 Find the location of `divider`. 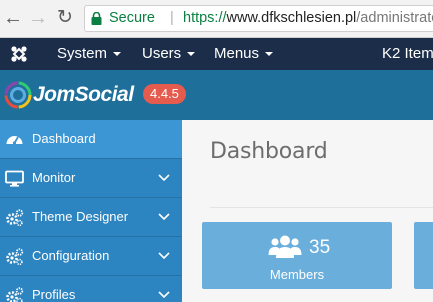

divider is located at coordinates (321, 207).